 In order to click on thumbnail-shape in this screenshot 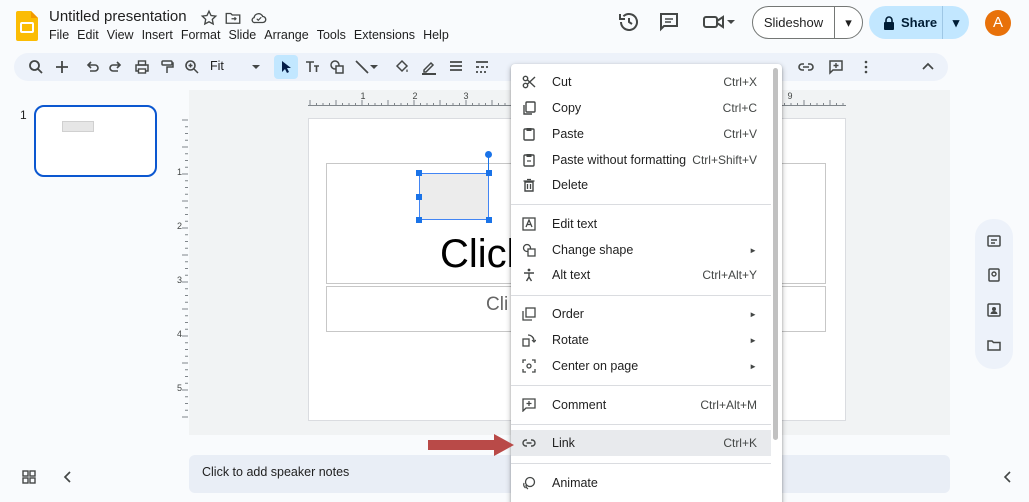, I will do `click(78, 126)`.